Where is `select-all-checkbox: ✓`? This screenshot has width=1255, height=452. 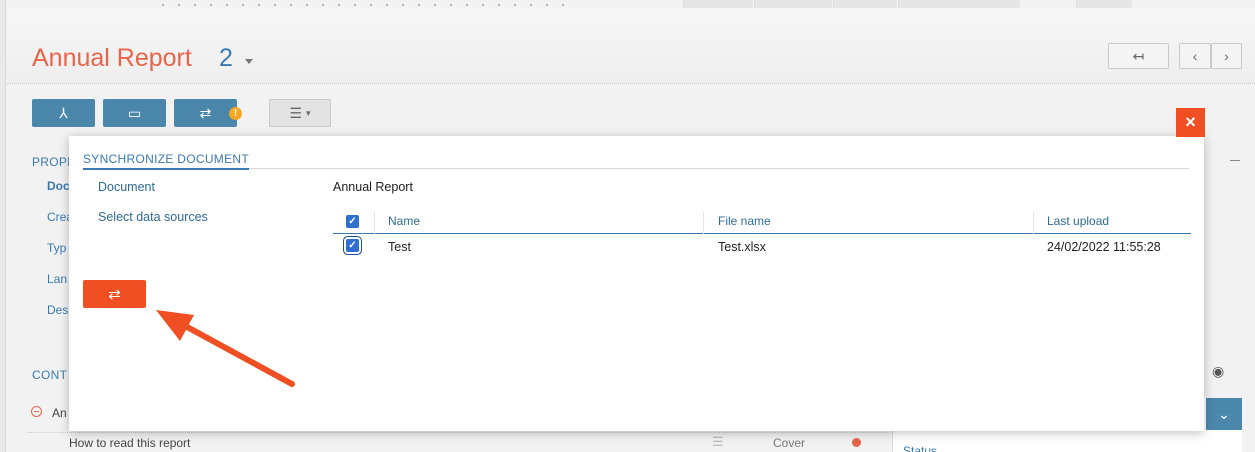
select-all-checkbox: ✓ is located at coordinates (352, 221).